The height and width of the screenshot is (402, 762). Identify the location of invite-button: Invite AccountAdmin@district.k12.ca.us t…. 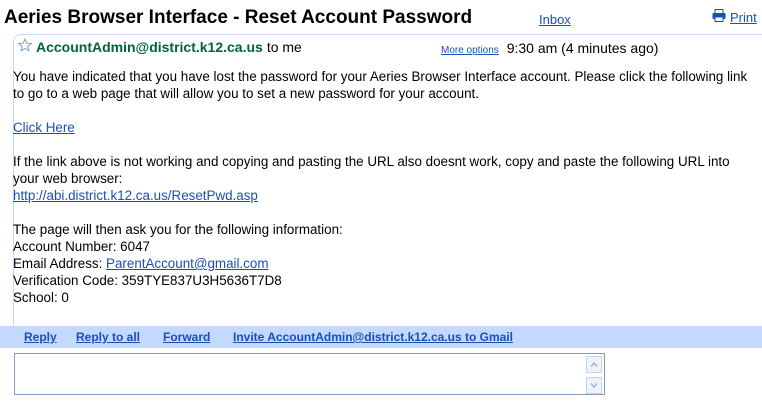
(373, 337).